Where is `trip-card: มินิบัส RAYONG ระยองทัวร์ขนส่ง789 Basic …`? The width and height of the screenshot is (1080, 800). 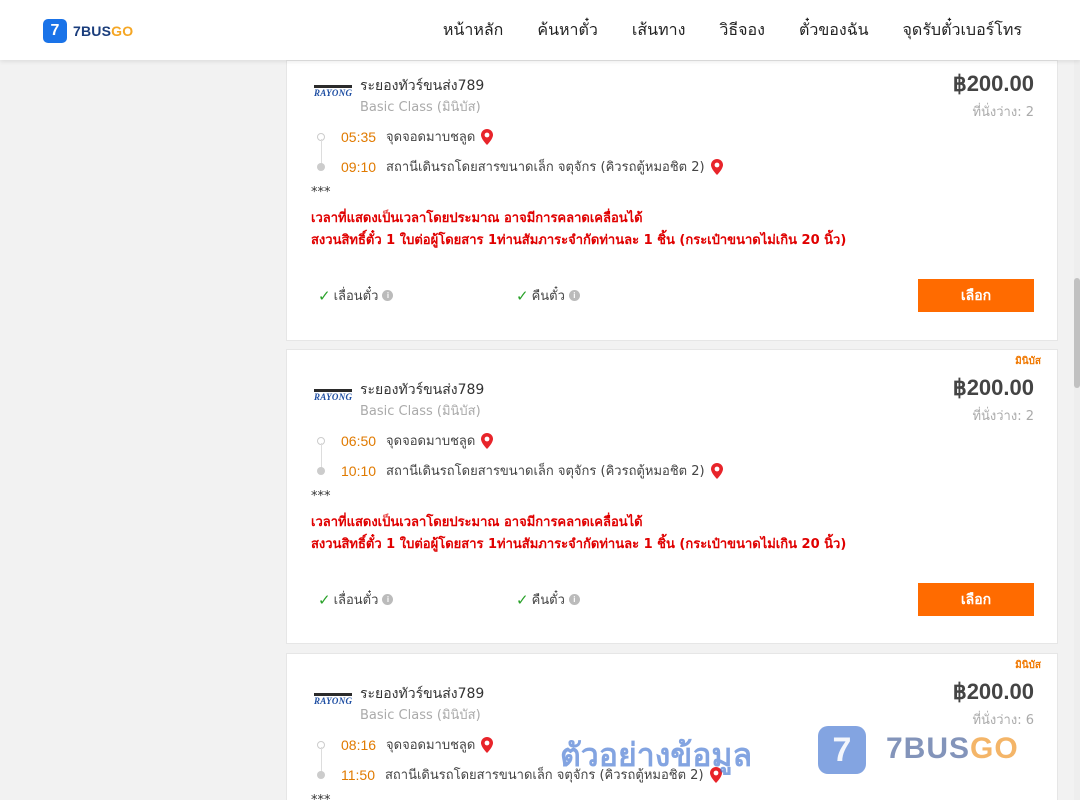
trip-card: มินิบัส RAYONG ระยองทัวร์ขนส่ง789 Basic … is located at coordinates (672, 726).